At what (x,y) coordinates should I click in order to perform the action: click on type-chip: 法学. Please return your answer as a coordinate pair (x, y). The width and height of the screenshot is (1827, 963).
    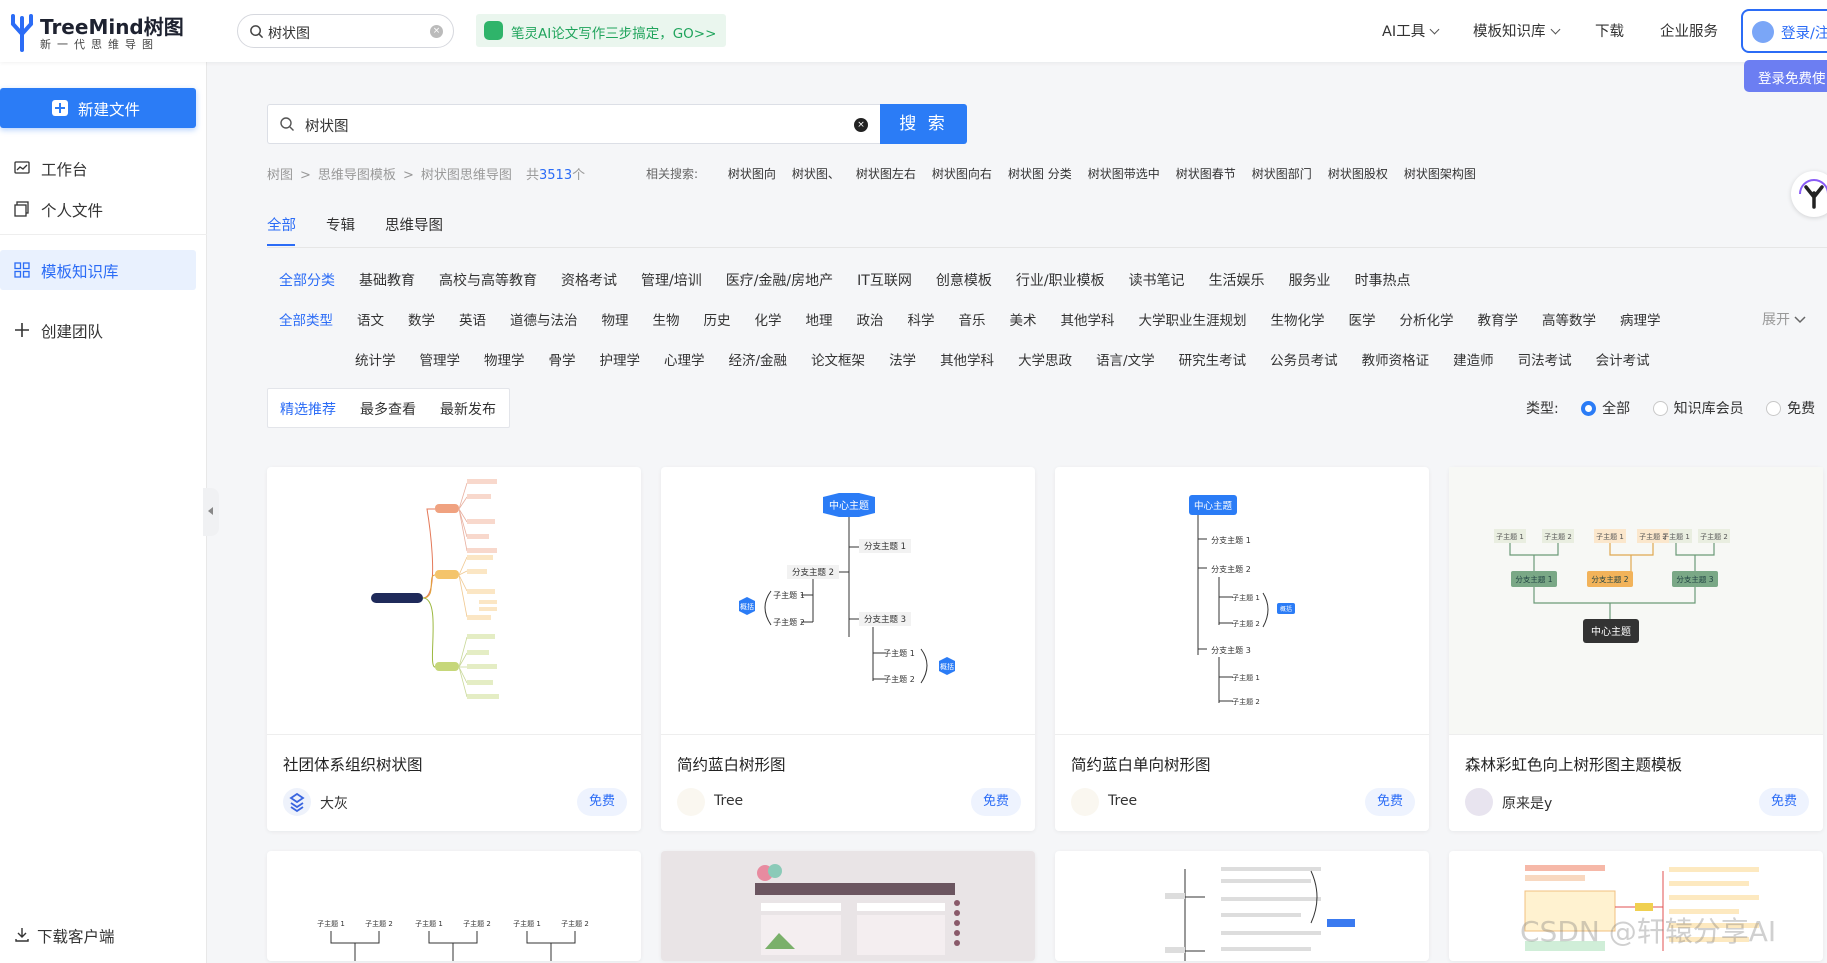
    Looking at the image, I should click on (902, 361).